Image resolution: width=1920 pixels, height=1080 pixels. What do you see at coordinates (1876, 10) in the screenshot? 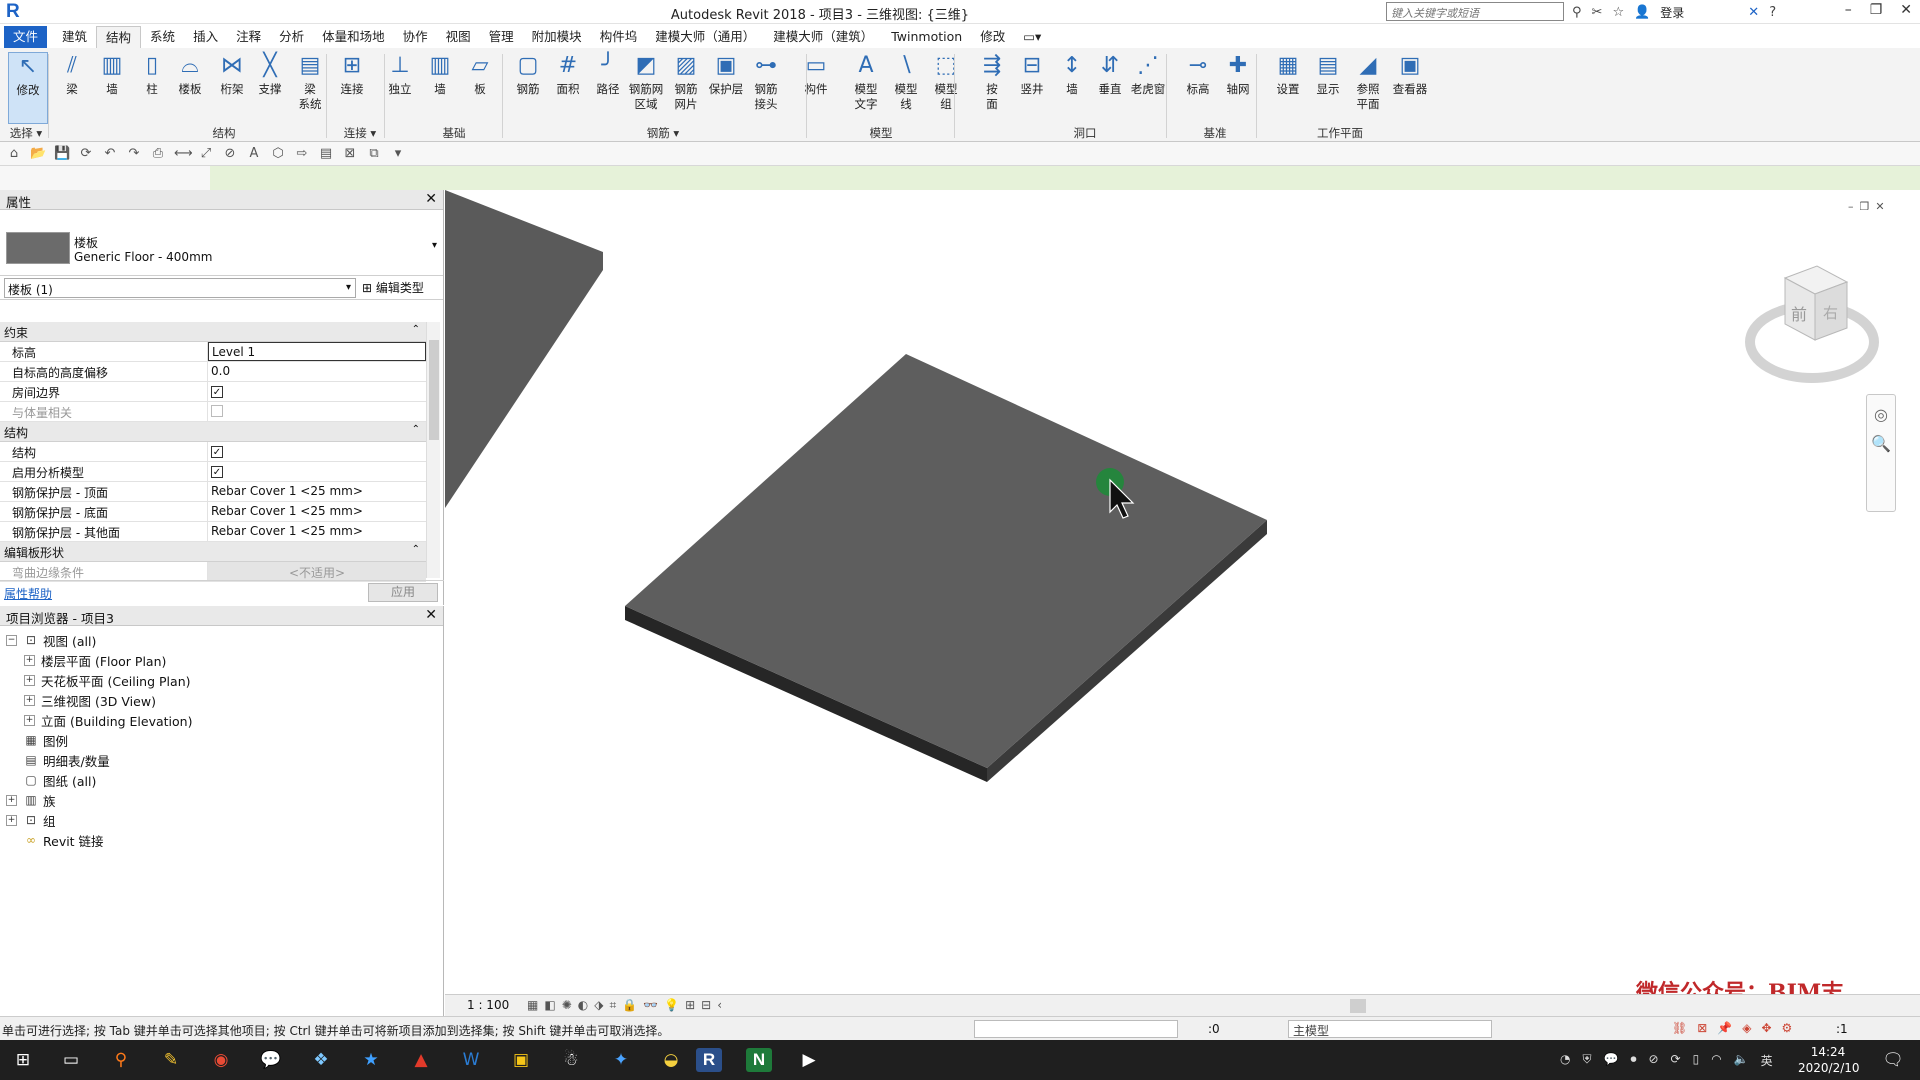
I see `restore-icon: ❐` at bounding box center [1876, 10].